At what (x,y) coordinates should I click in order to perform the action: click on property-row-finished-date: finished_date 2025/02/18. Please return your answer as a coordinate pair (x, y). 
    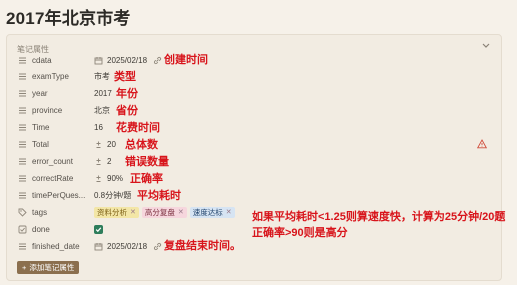
    Looking at the image, I should click on (257, 246).